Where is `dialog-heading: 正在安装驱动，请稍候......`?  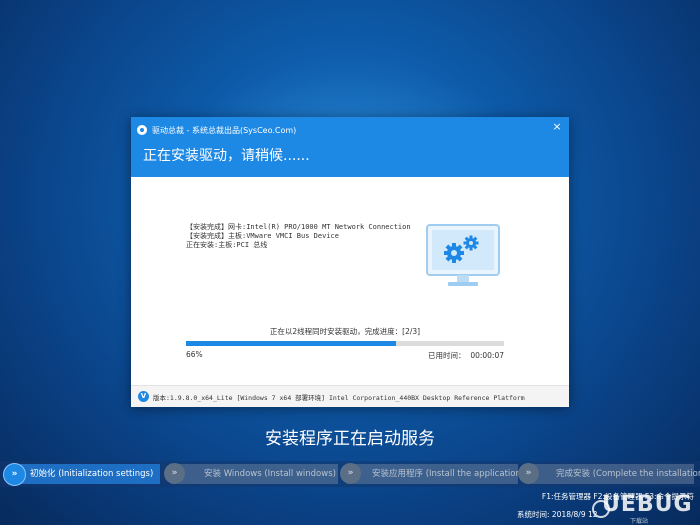 dialog-heading: 正在安装驱动，请稍候...... is located at coordinates (226, 156).